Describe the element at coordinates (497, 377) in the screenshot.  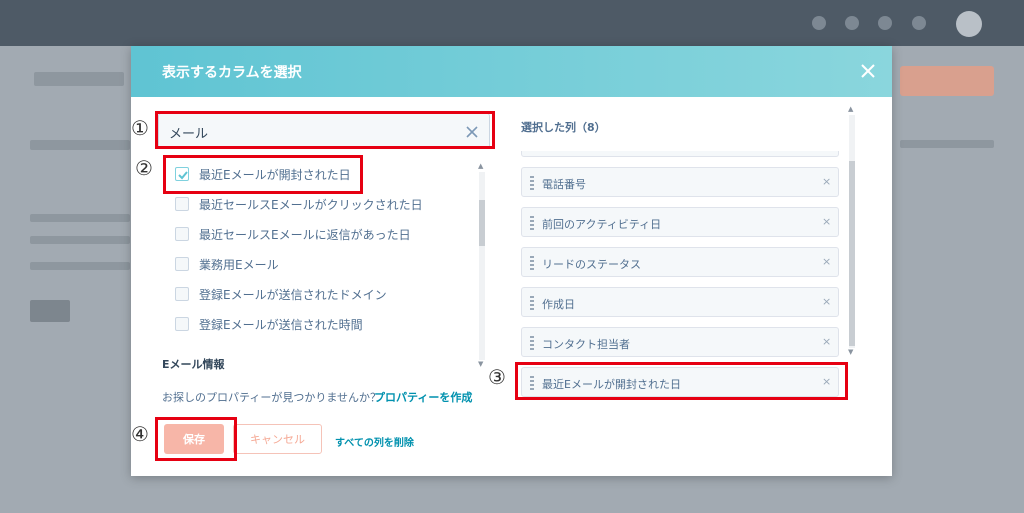
I see `annotation-number-3: ③` at that location.